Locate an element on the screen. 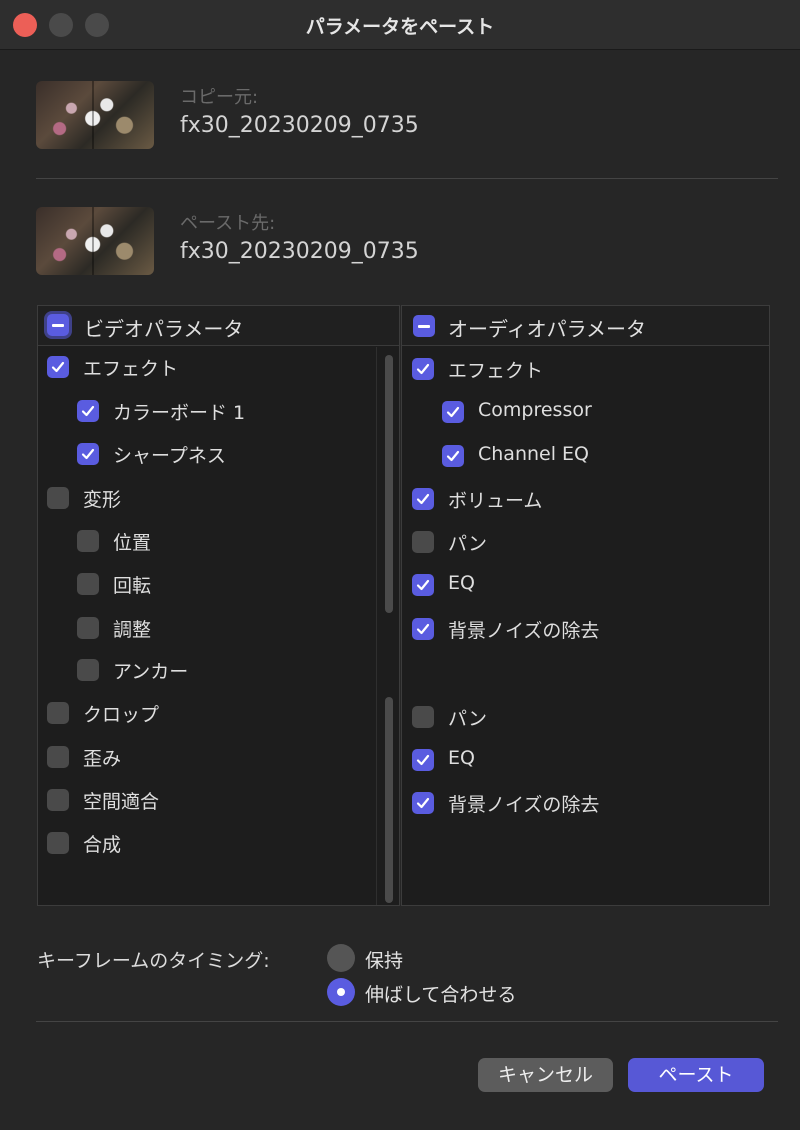 The height and width of the screenshot is (1130, 800). keyframe-keep-label: 保持 is located at coordinates (384, 961).